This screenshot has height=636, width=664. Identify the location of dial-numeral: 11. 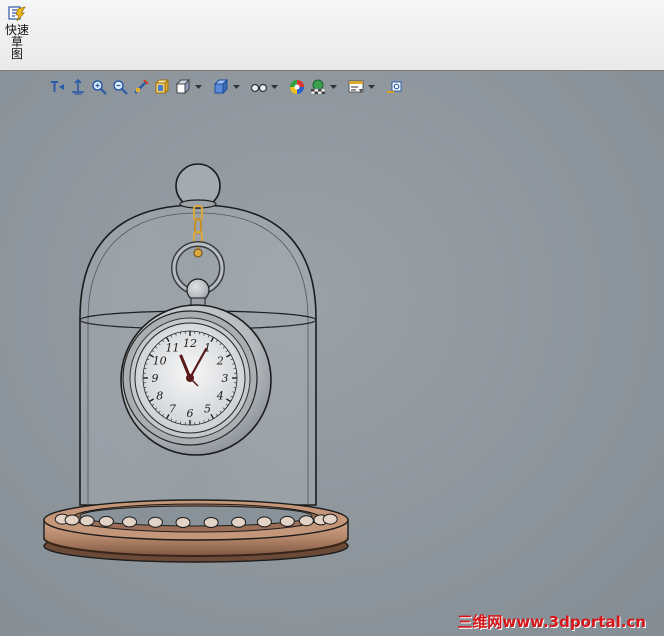
(173, 348).